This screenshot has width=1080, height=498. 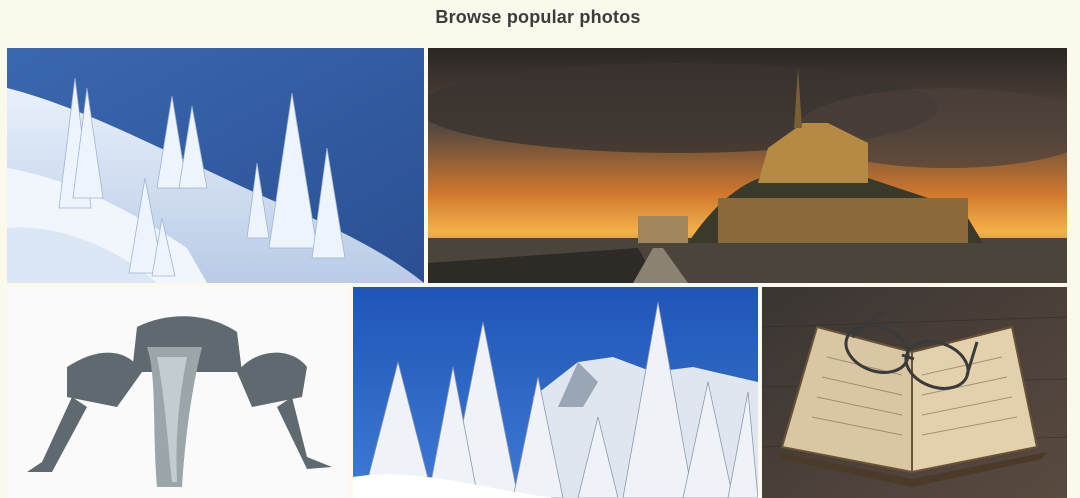 What do you see at coordinates (1073, 249) in the screenshot?
I see `page-right-margin` at bounding box center [1073, 249].